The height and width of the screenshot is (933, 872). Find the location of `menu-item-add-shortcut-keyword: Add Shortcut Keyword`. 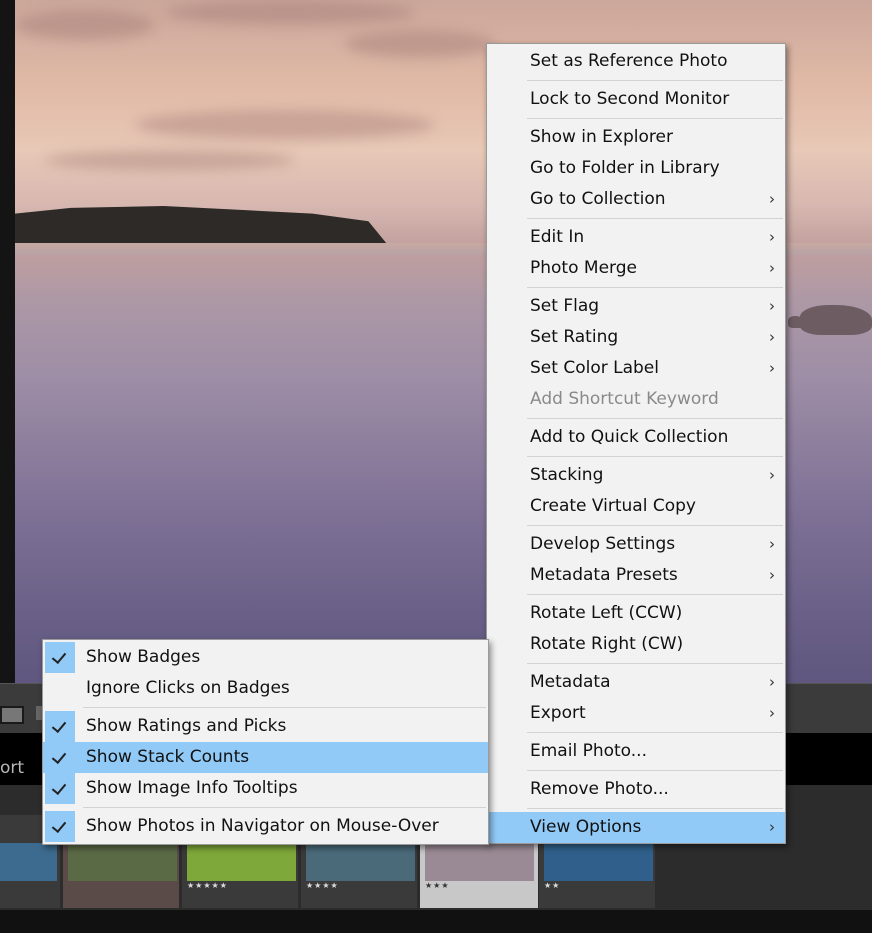

menu-item-add-shortcut-keyword: Add Shortcut Keyword is located at coordinates (636, 399).